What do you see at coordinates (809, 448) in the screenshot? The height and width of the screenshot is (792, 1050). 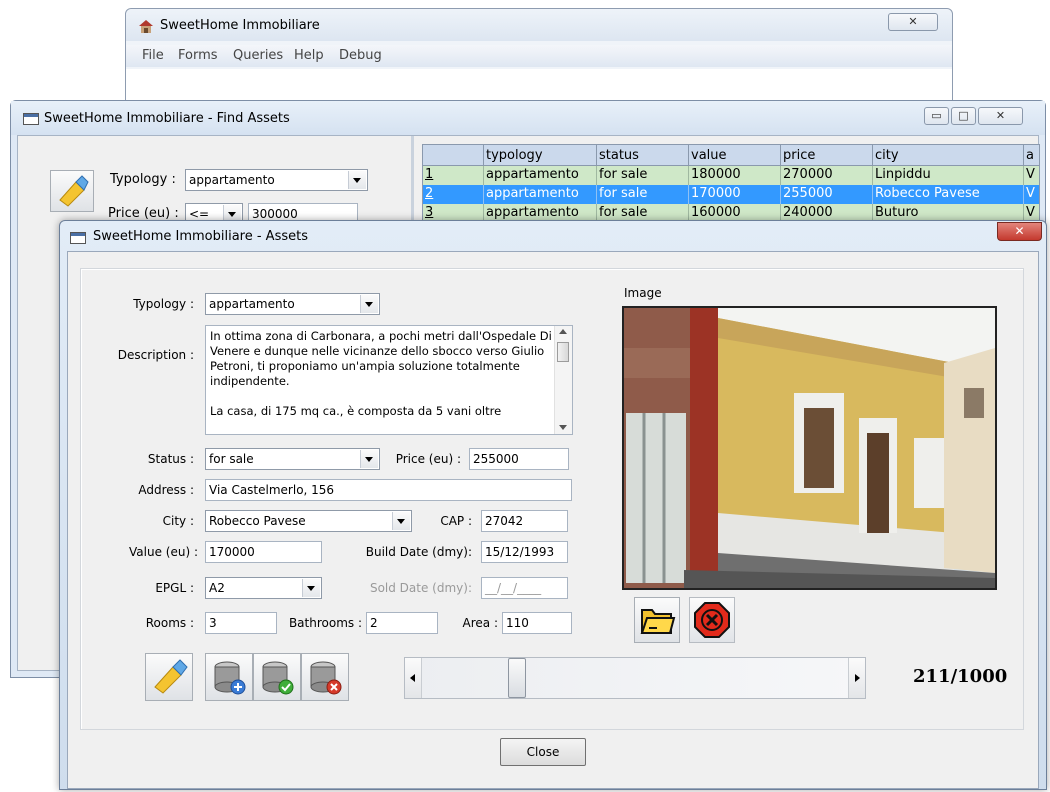 I see `property-photo` at bounding box center [809, 448].